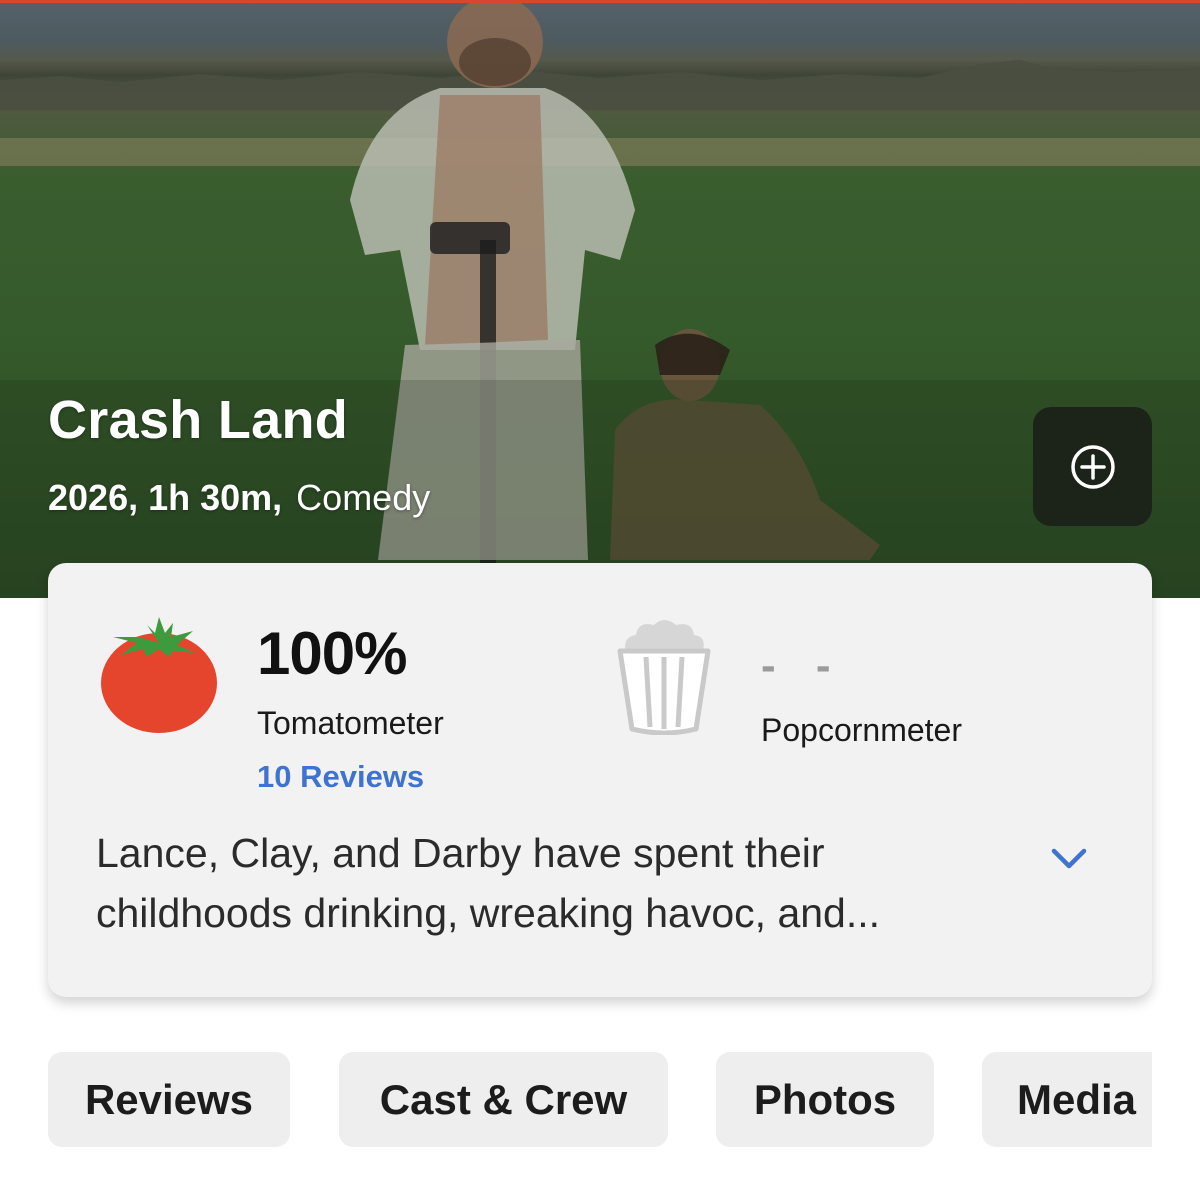 Image resolution: width=1200 pixels, height=1177 pixels. I want to click on top-accent-line, so click(600, 1).